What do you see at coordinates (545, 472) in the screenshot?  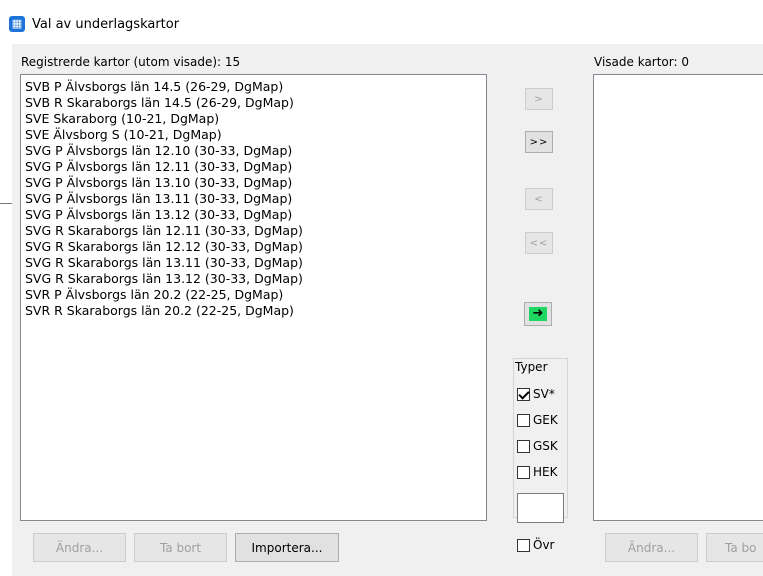 I see `hek-checkbox-label: HEK` at bounding box center [545, 472].